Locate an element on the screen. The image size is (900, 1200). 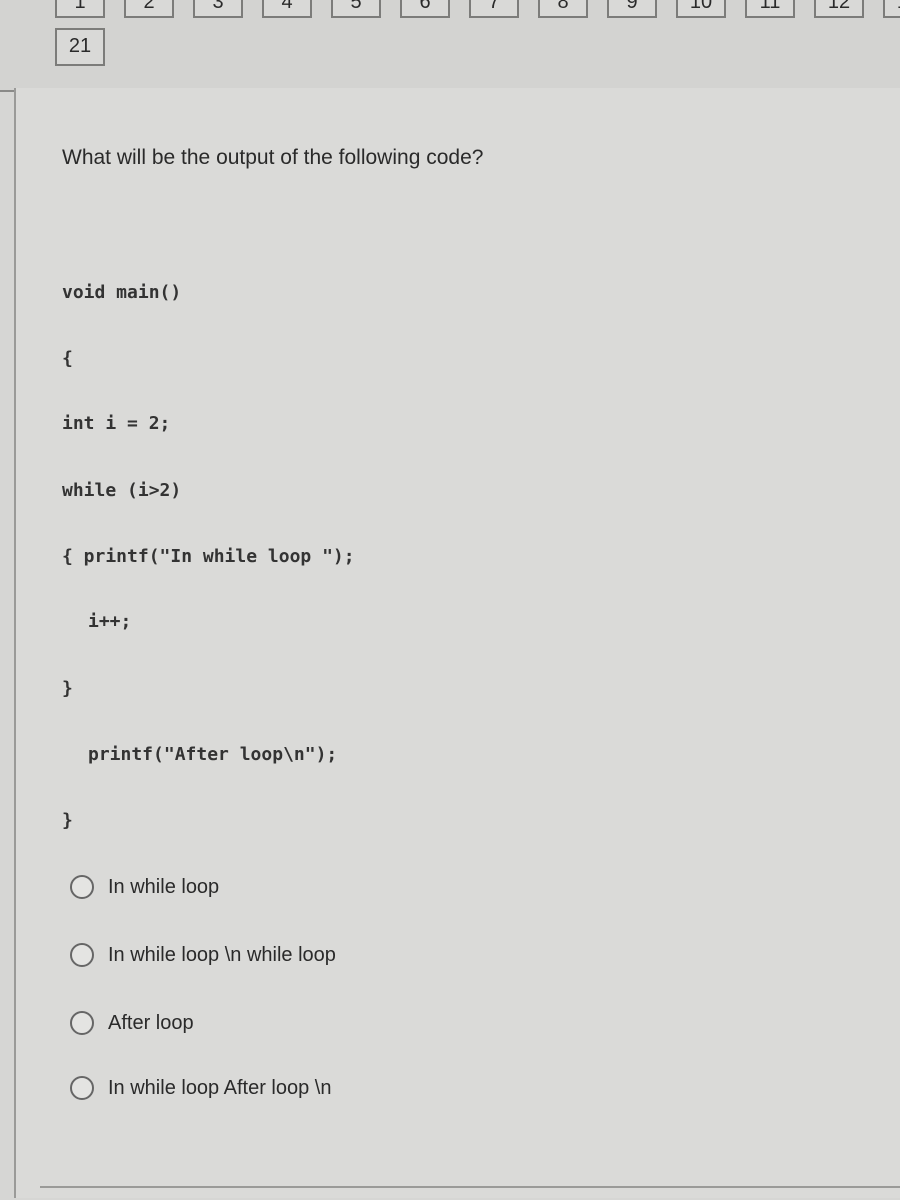
option-3: After loop is located at coordinates (132, 1023).